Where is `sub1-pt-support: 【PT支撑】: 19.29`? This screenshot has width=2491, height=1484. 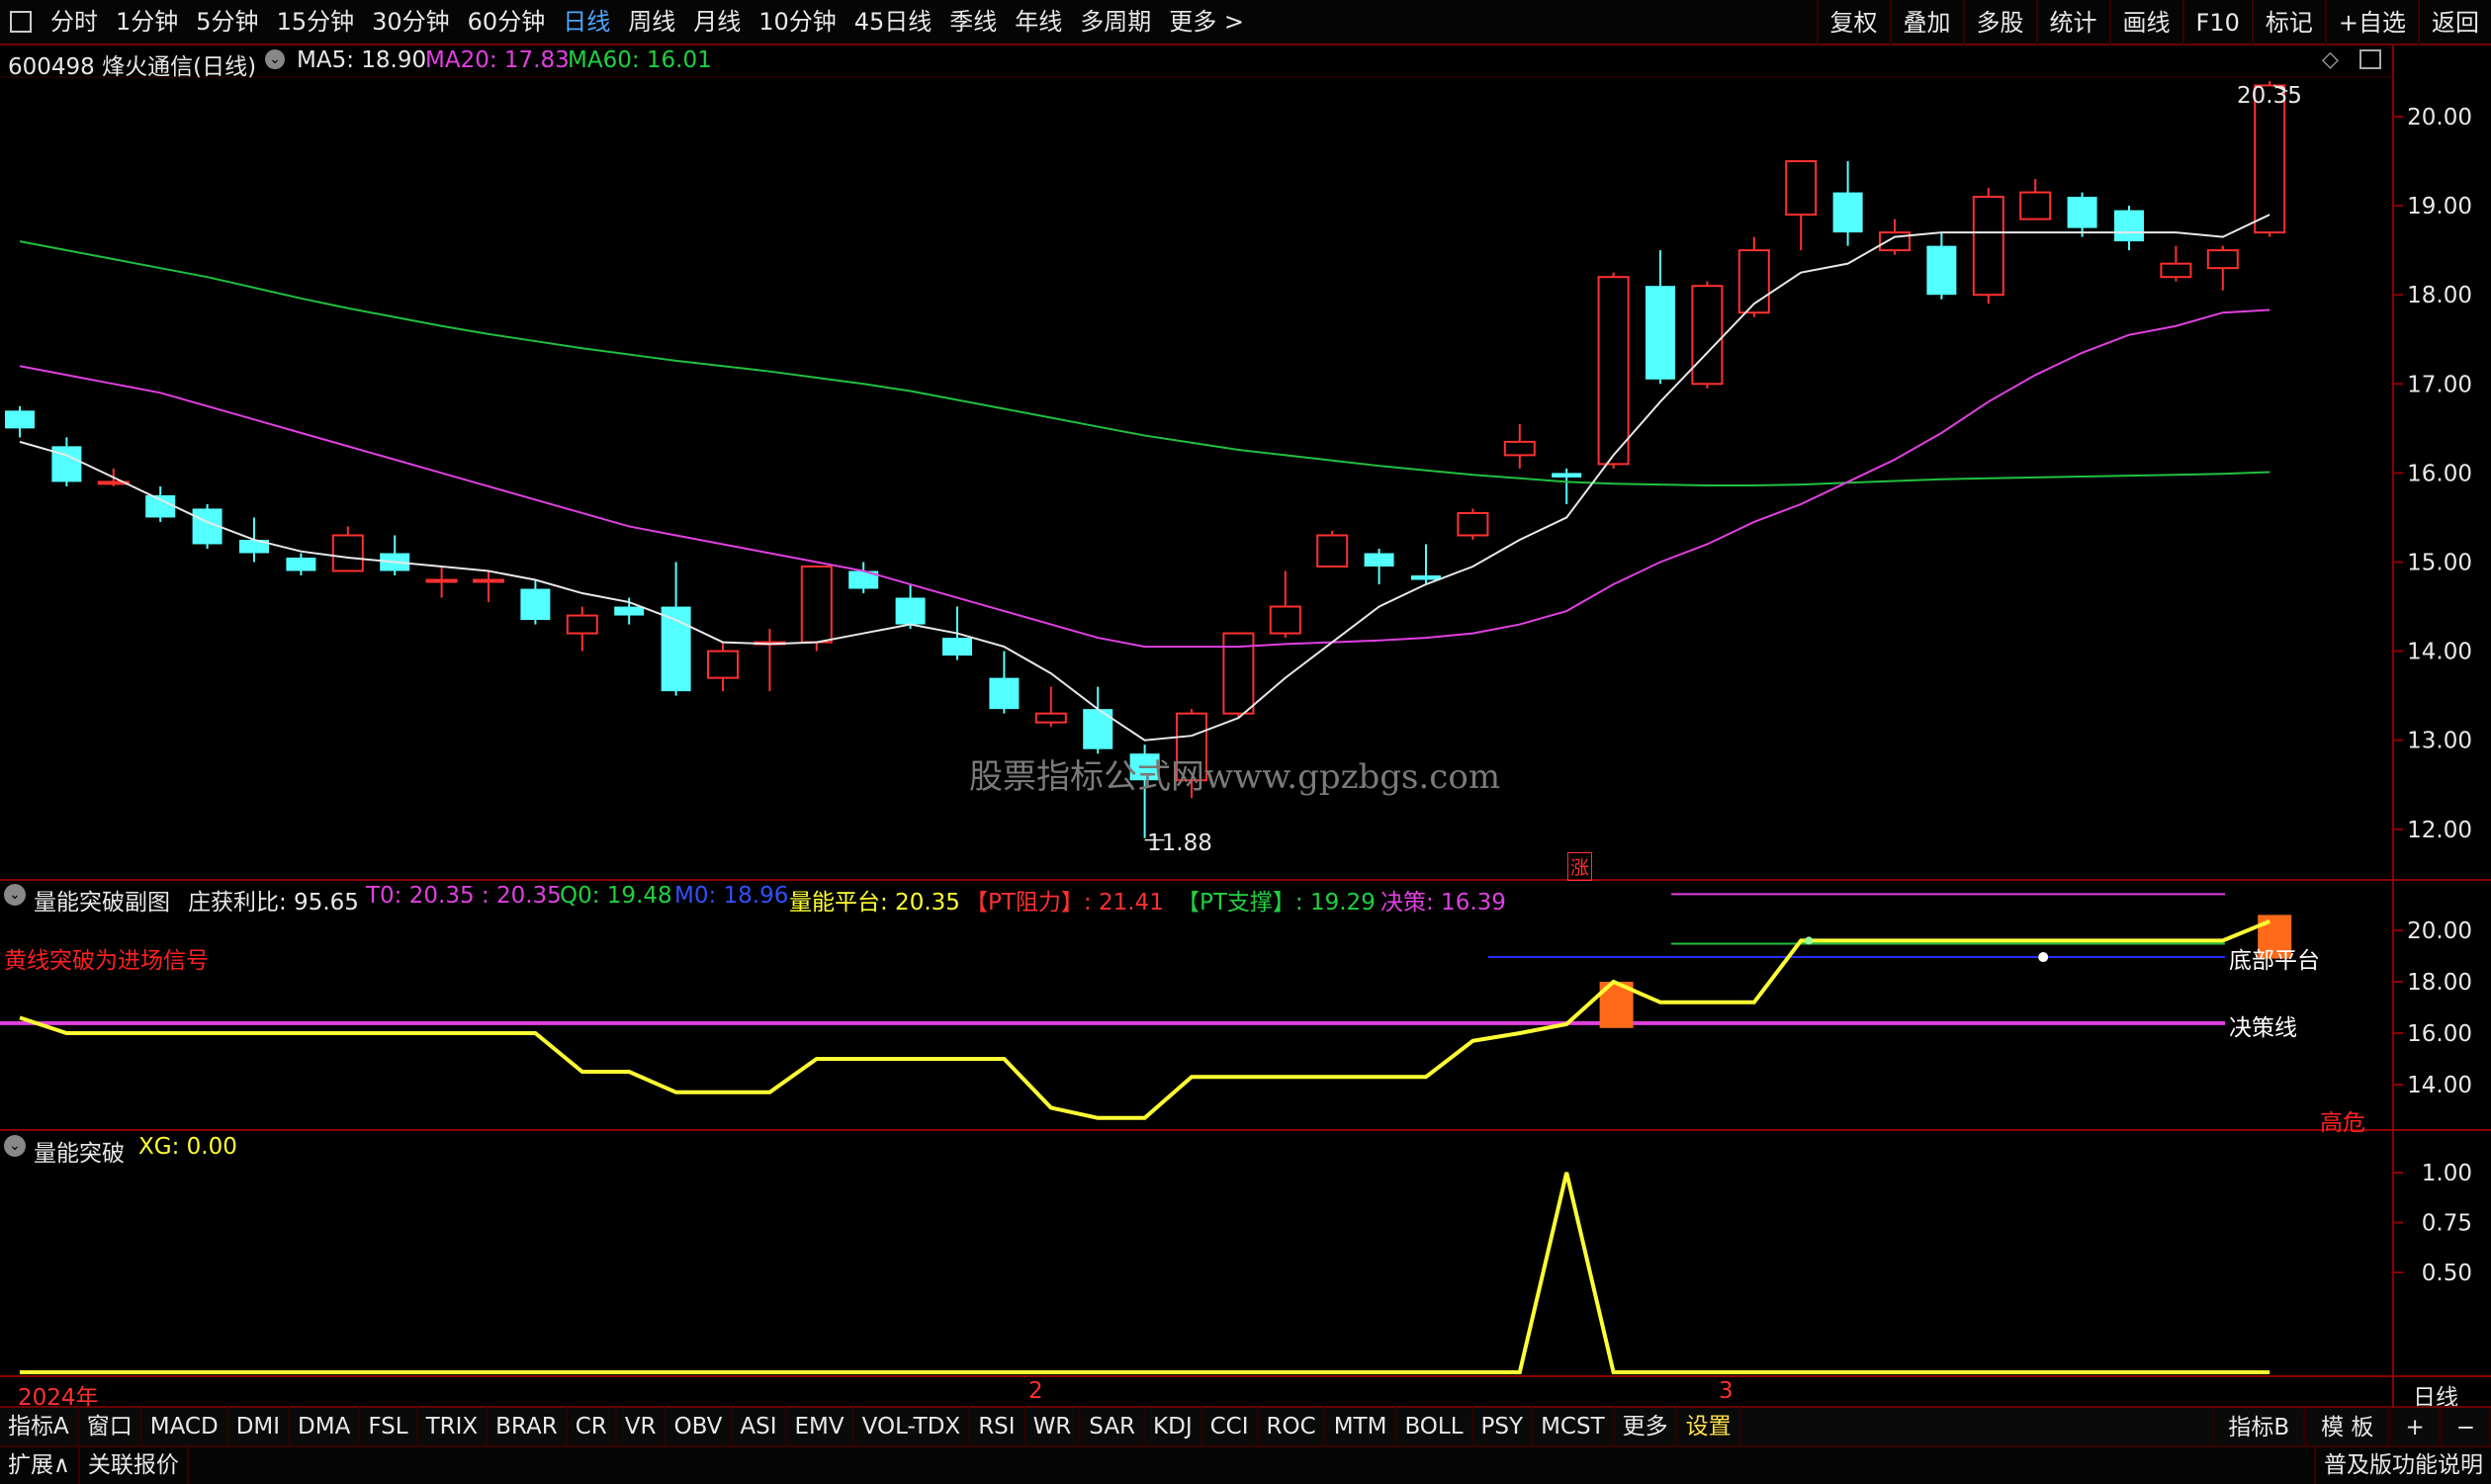 sub1-pt-support: 【PT支撑】: 19.29 is located at coordinates (1276, 903).